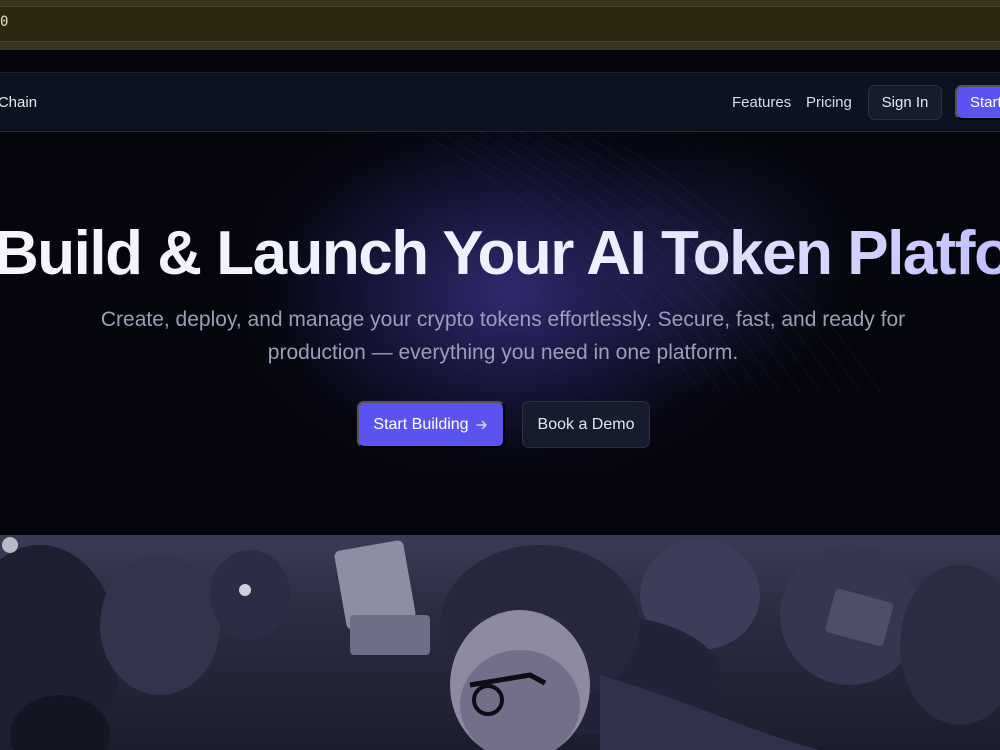  I want to click on spacer, so click(500, 61).